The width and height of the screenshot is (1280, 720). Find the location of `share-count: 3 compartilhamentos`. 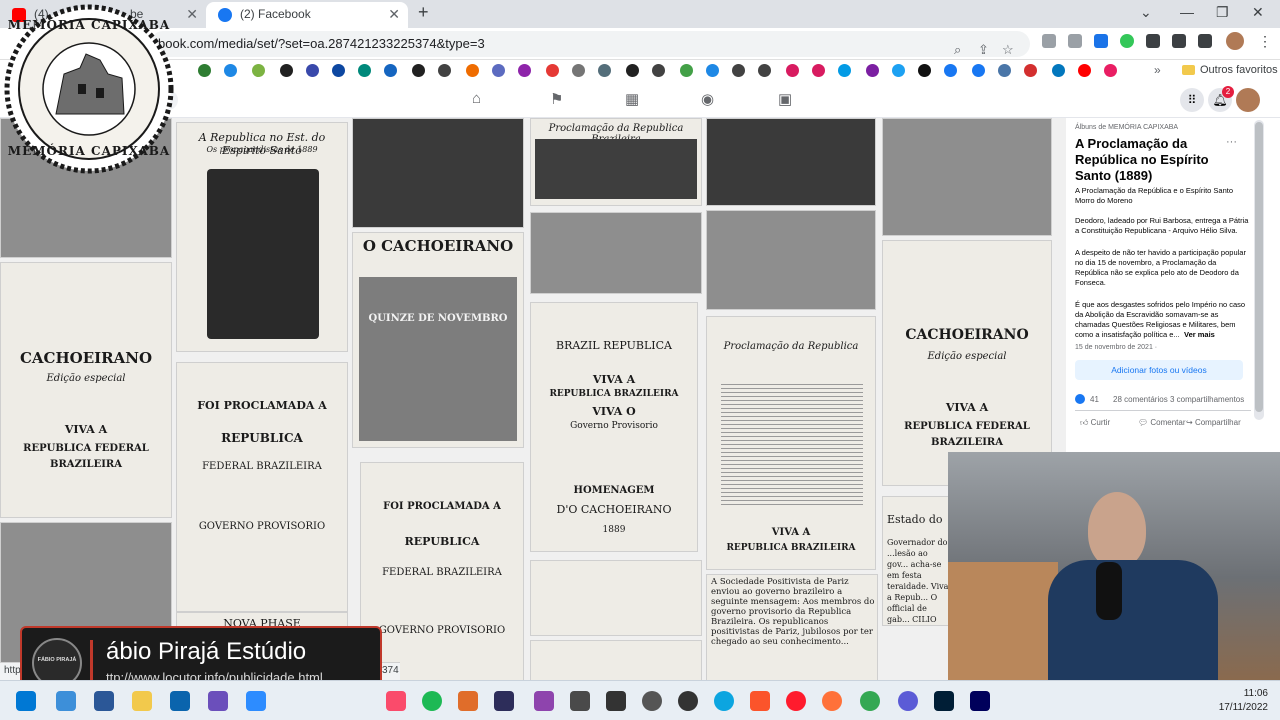

share-count: 3 compartilhamentos is located at coordinates (1207, 399).